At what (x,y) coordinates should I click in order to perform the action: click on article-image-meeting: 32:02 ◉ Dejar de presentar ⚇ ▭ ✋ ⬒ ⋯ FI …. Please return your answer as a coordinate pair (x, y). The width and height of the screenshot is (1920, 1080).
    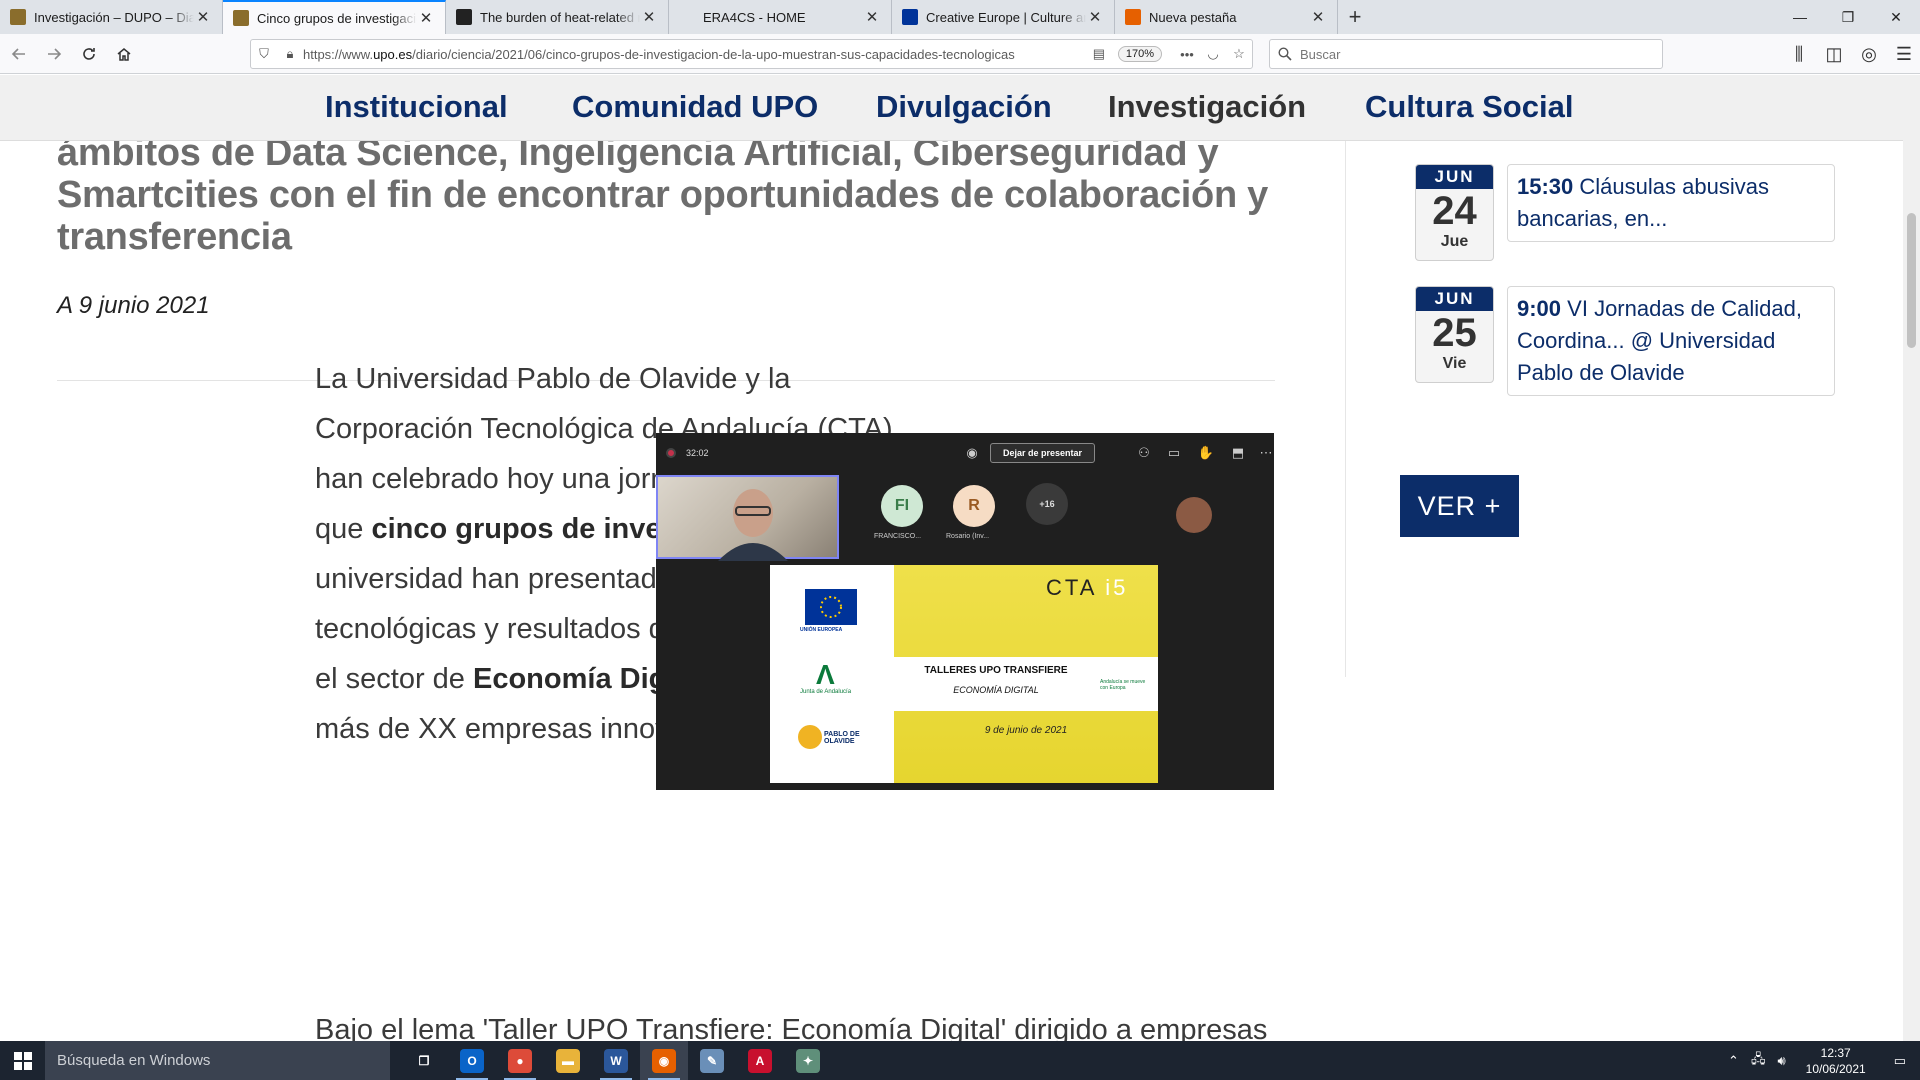
    Looking at the image, I should click on (965, 611).